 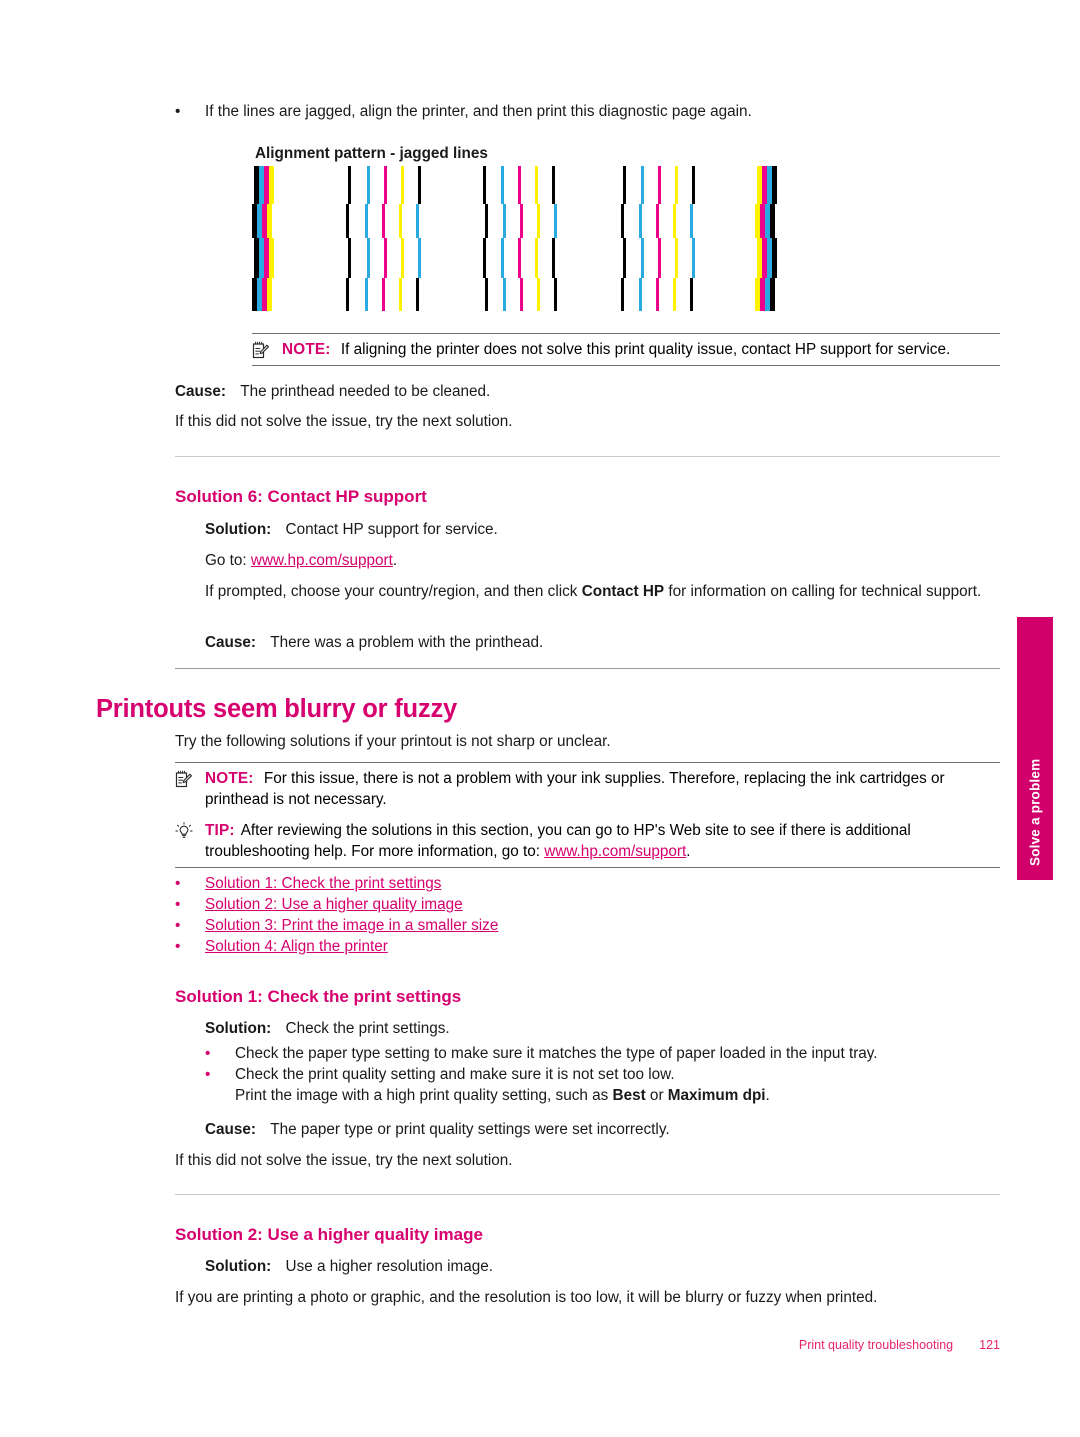 What do you see at coordinates (323, 883) in the screenshot?
I see `link-solution-1: Solution 1: Check the print settings` at bounding box center [323, 883].